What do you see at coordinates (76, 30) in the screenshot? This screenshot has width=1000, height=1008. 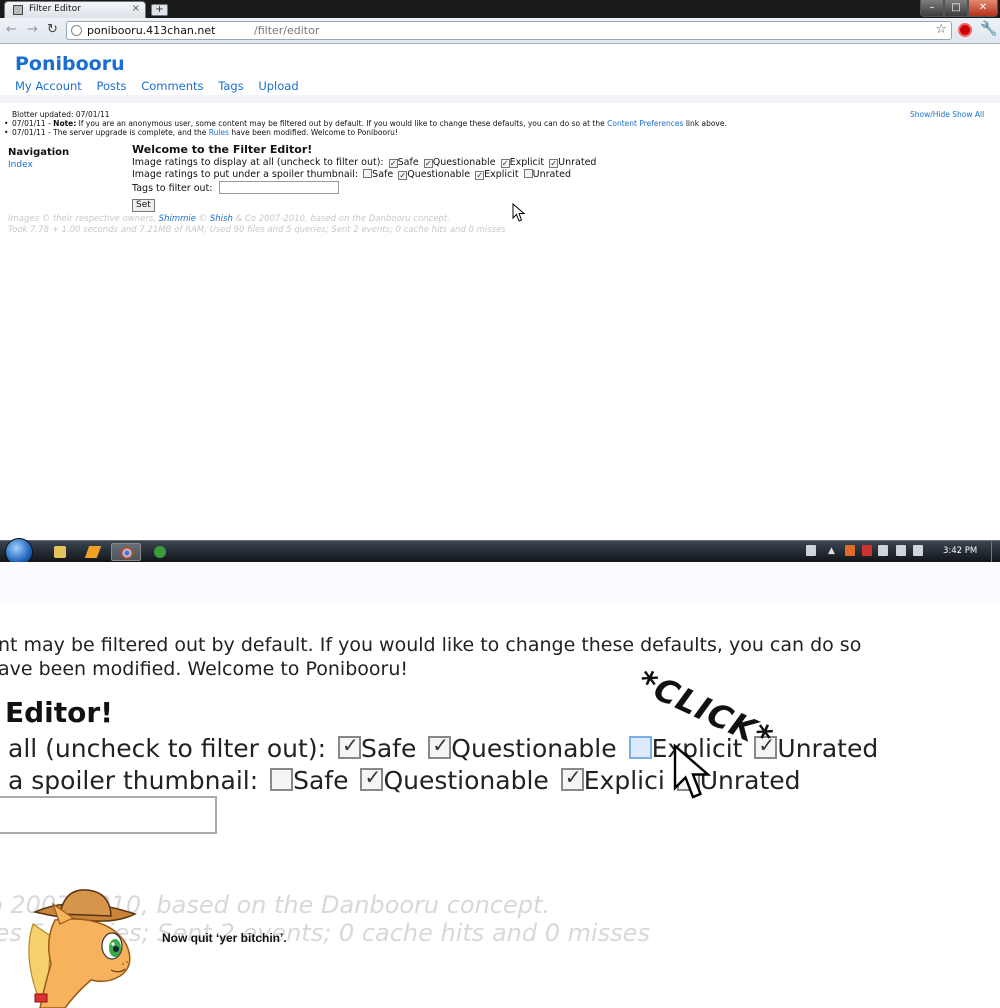 I see `page-info-icon` at bounding box center [76, 30].